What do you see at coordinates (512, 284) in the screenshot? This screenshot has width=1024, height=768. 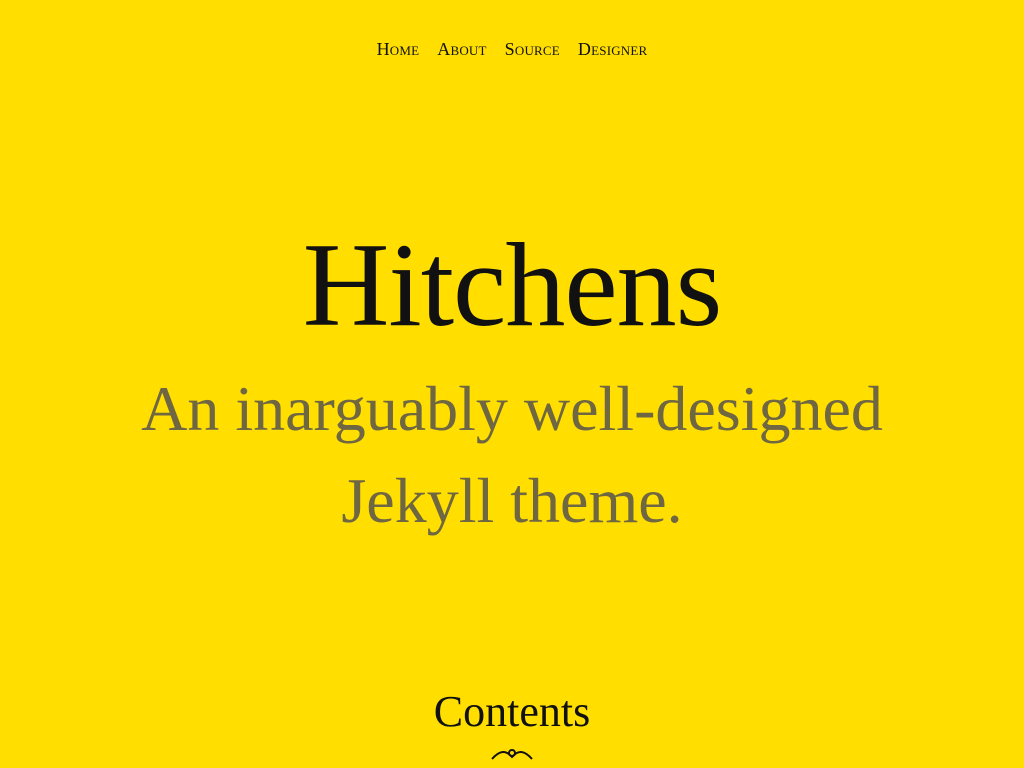 I see `site-title: Hitchens` at bounding box center [512, 284].